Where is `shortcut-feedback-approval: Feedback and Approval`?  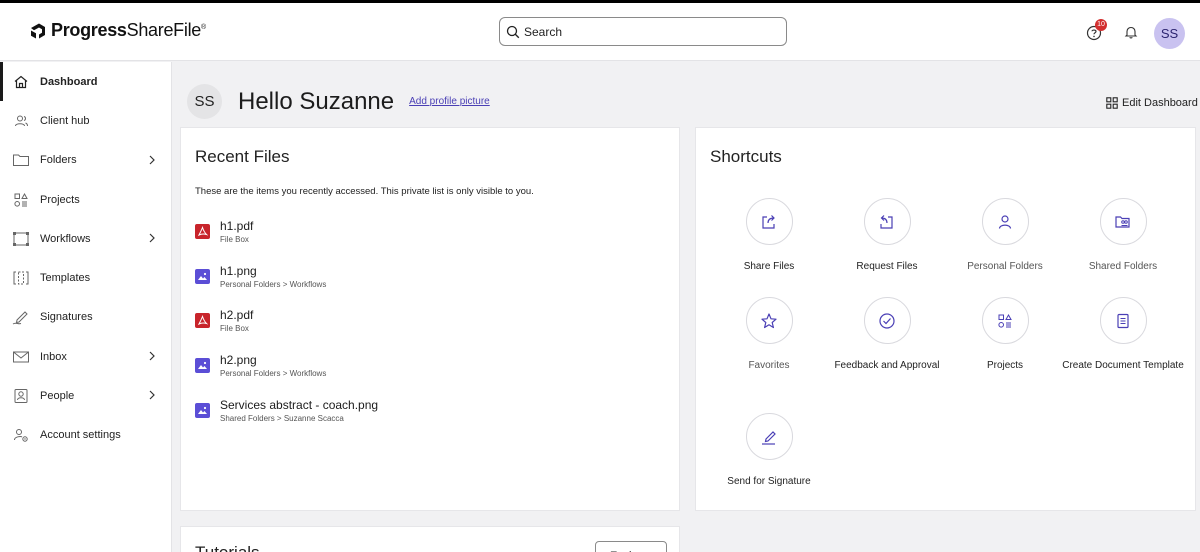
shortcut-feedback-approval: Feedback and Approval is located at coordinates (887, 335).